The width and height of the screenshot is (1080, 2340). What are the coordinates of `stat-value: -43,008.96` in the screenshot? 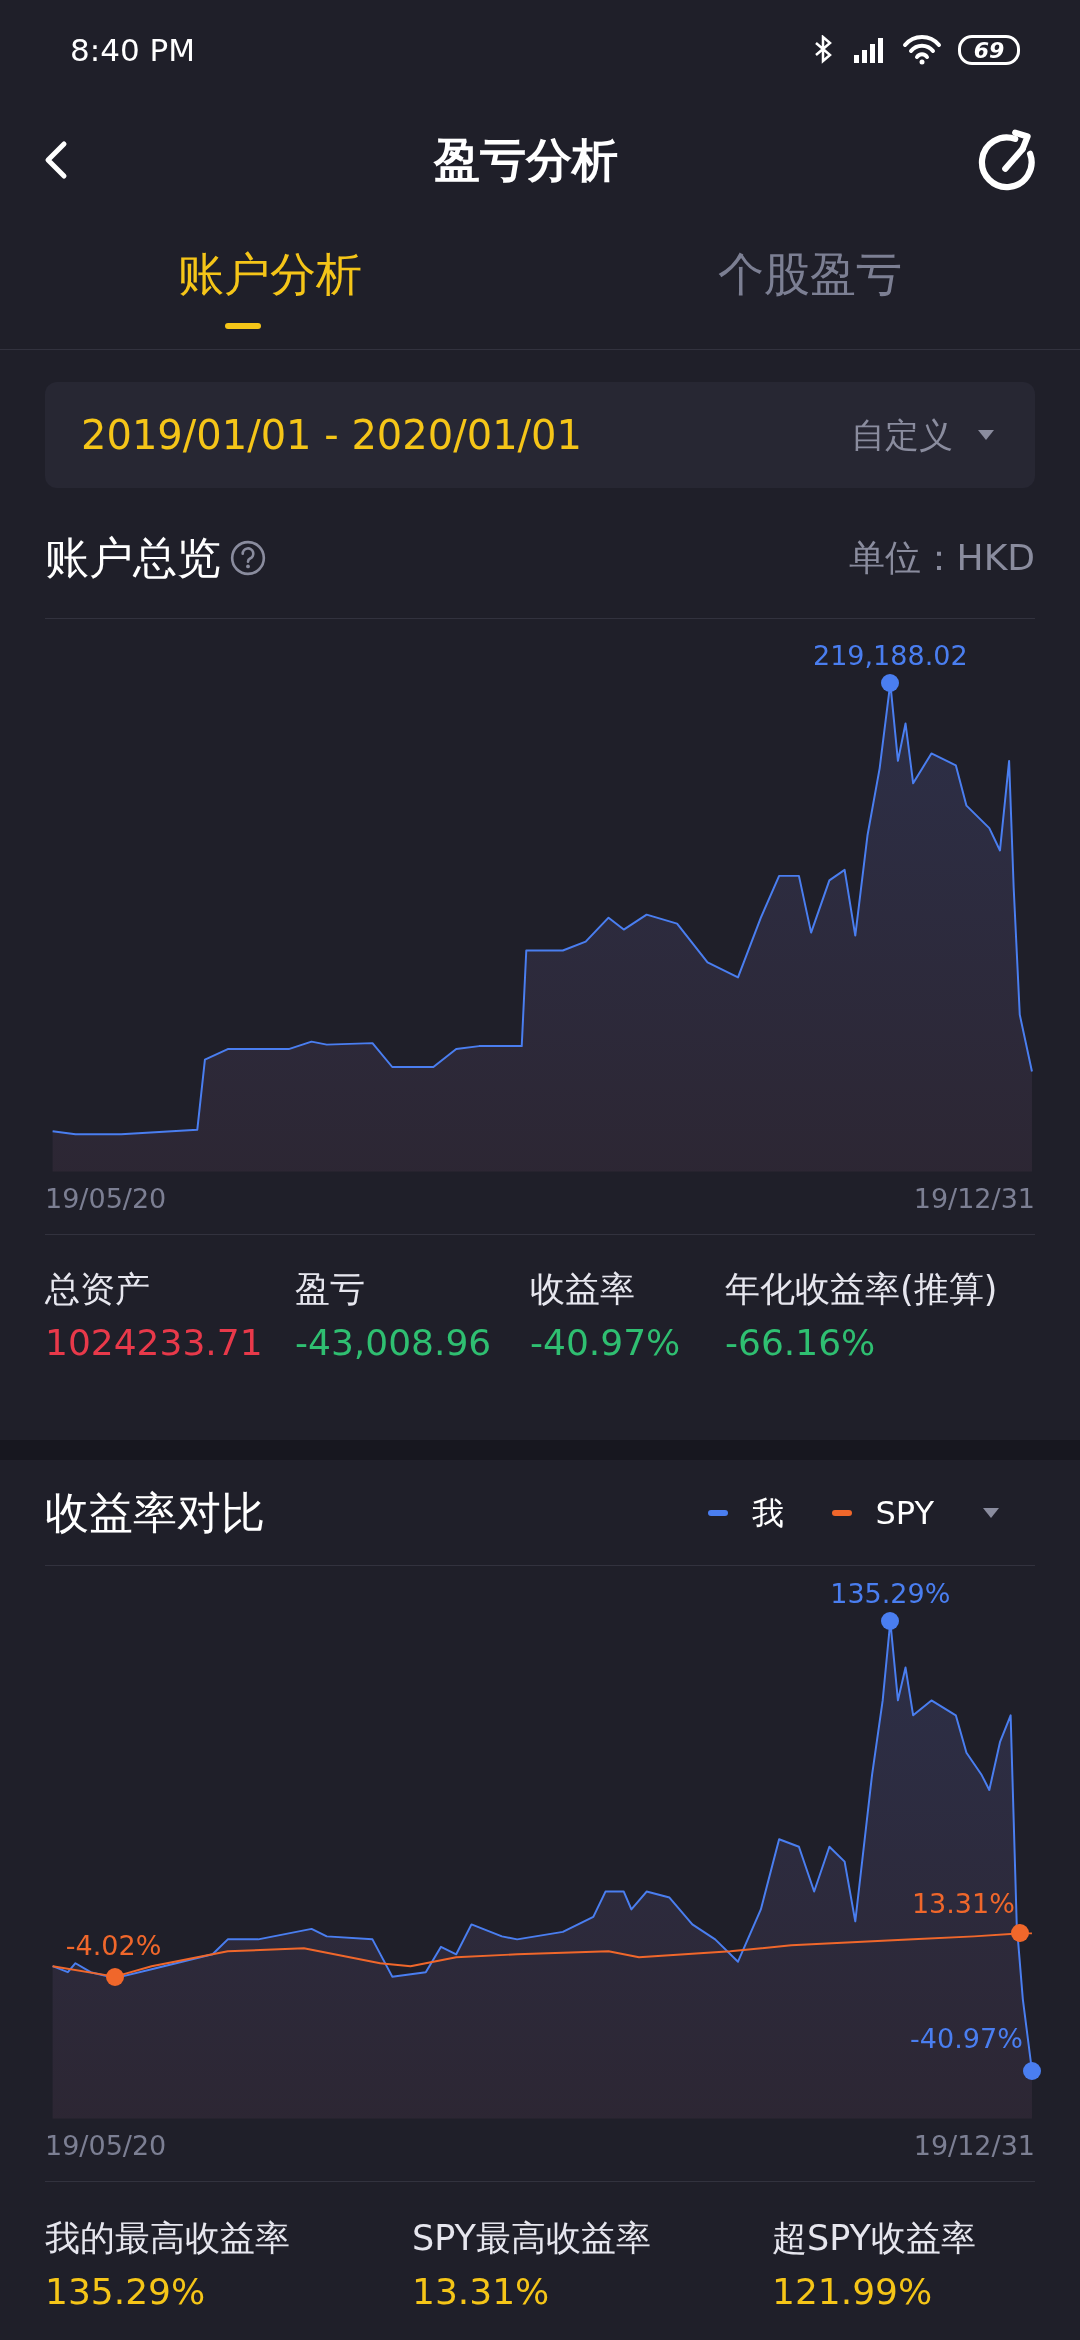 It's located at (394, 1342).